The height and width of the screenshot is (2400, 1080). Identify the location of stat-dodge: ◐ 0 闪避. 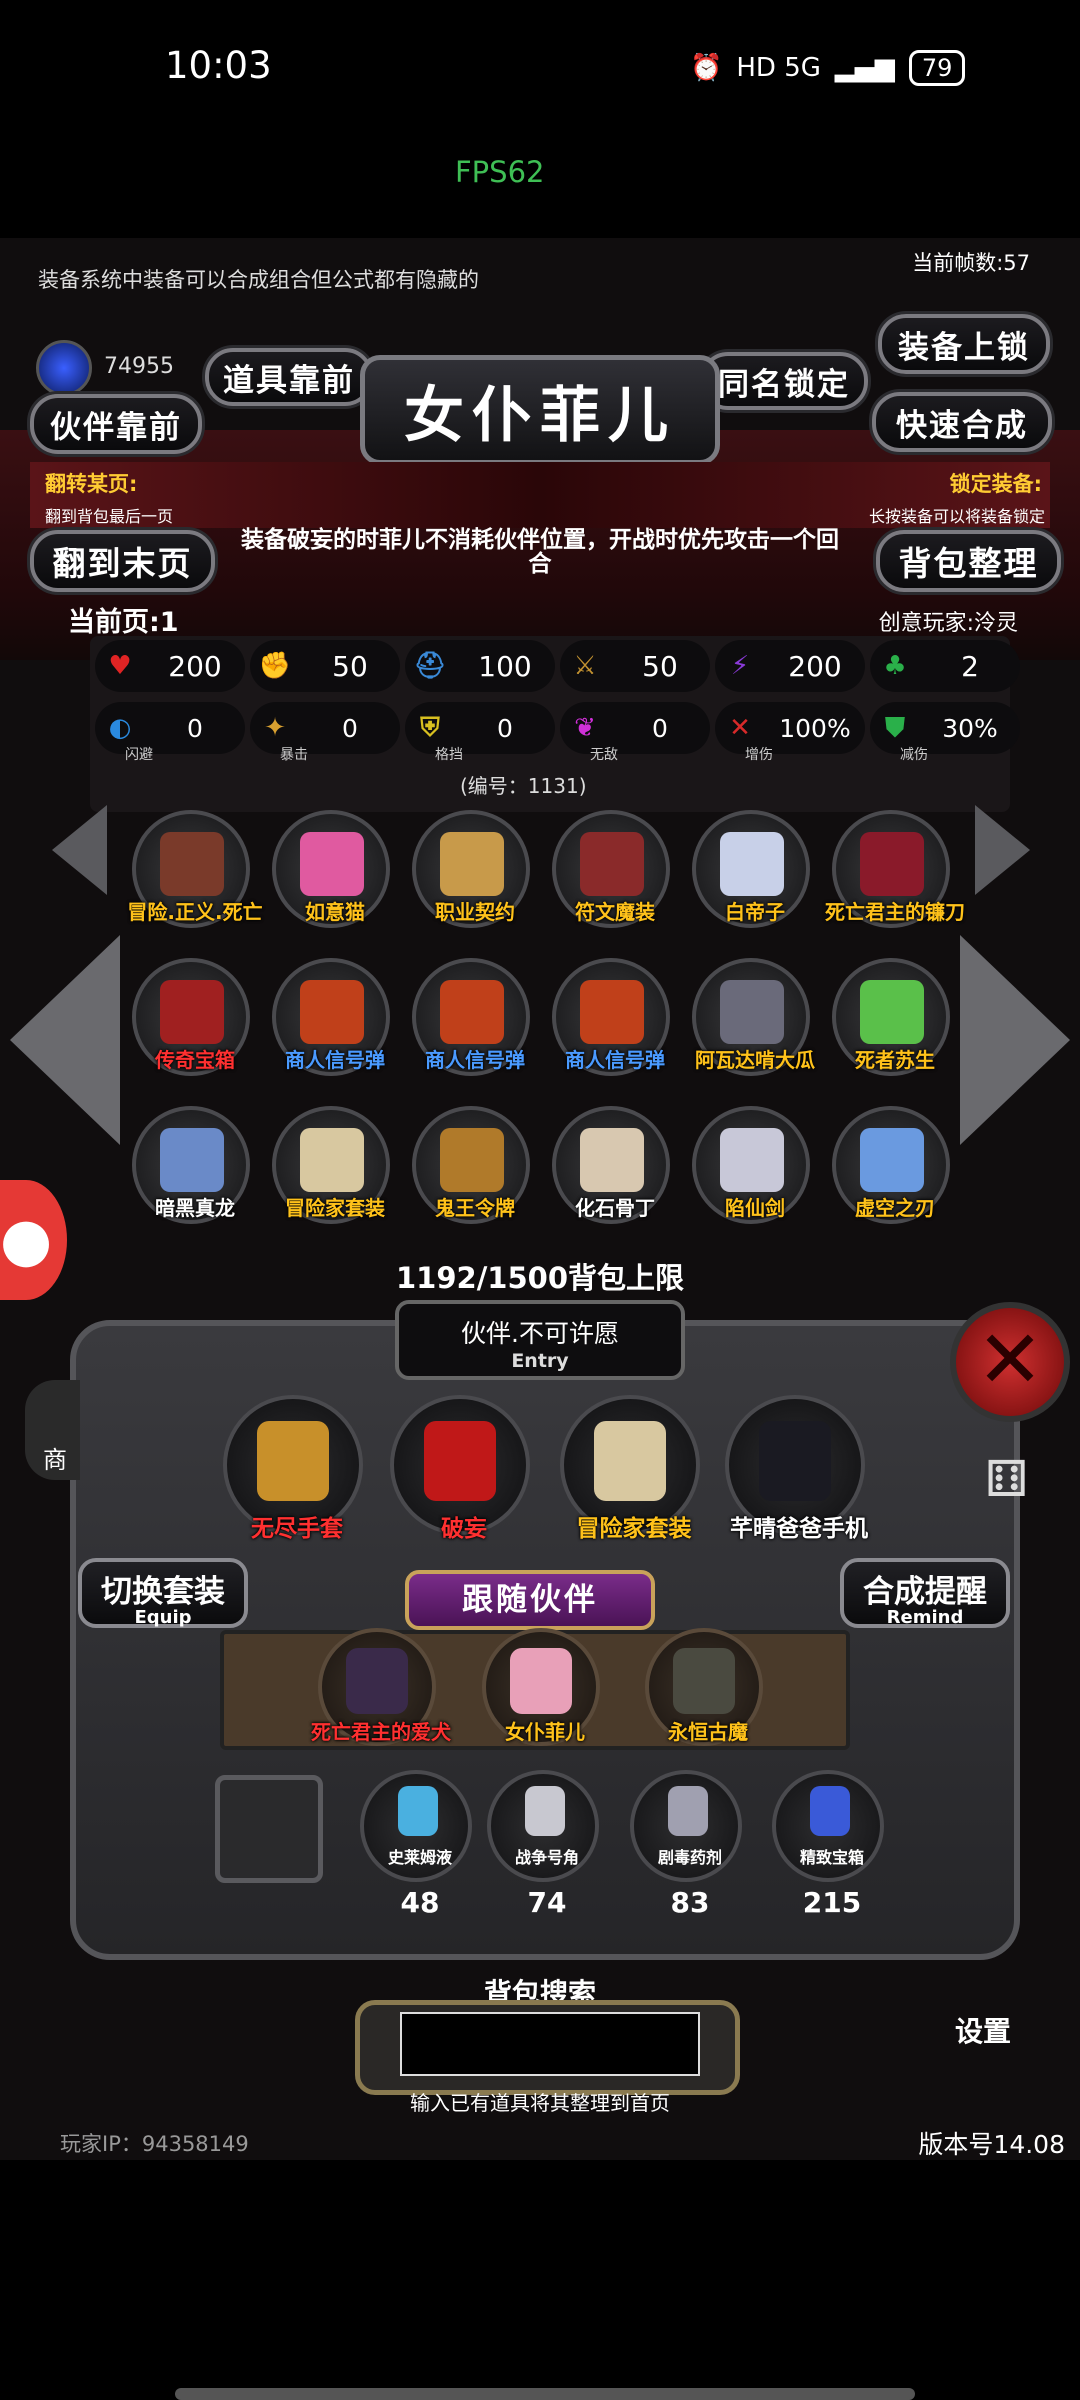
(170, 732).